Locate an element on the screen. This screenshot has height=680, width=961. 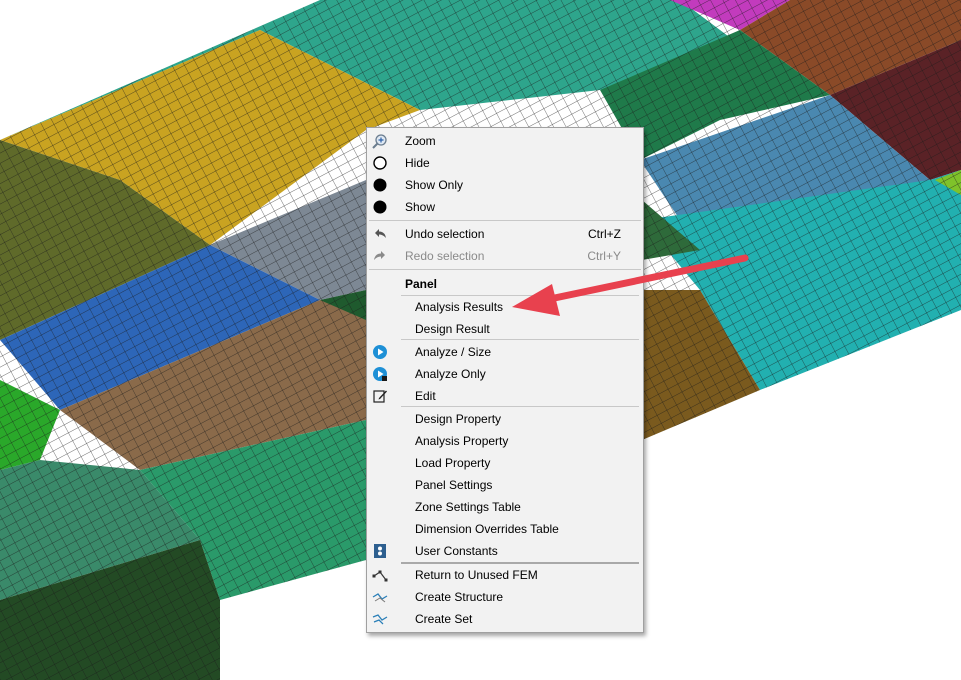
shortcut-label: Ctrl+Y is located at coordinates (604, 256).